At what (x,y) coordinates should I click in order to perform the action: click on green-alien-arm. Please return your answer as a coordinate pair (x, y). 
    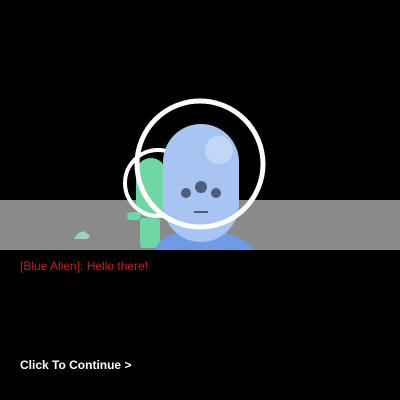
    Looking at the image, I should click on (134, 216).